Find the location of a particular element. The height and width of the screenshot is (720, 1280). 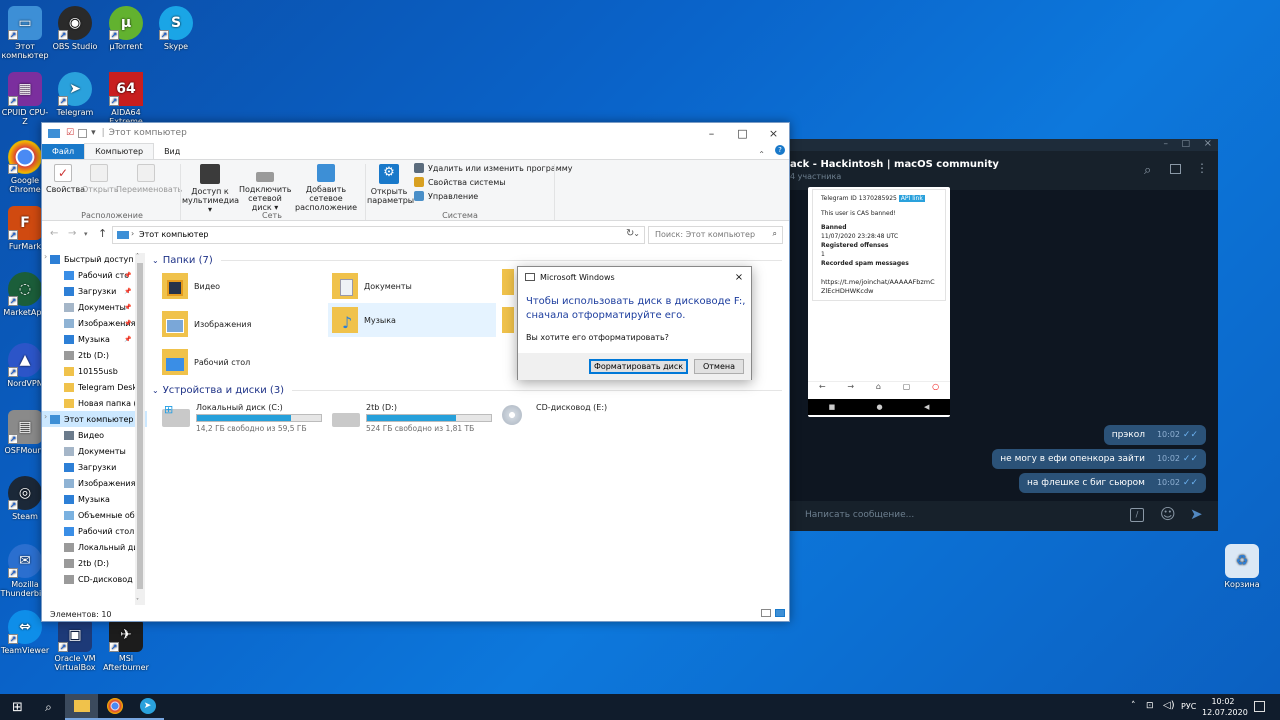

search-button: ⌕ is located at coordinates (48, 707).